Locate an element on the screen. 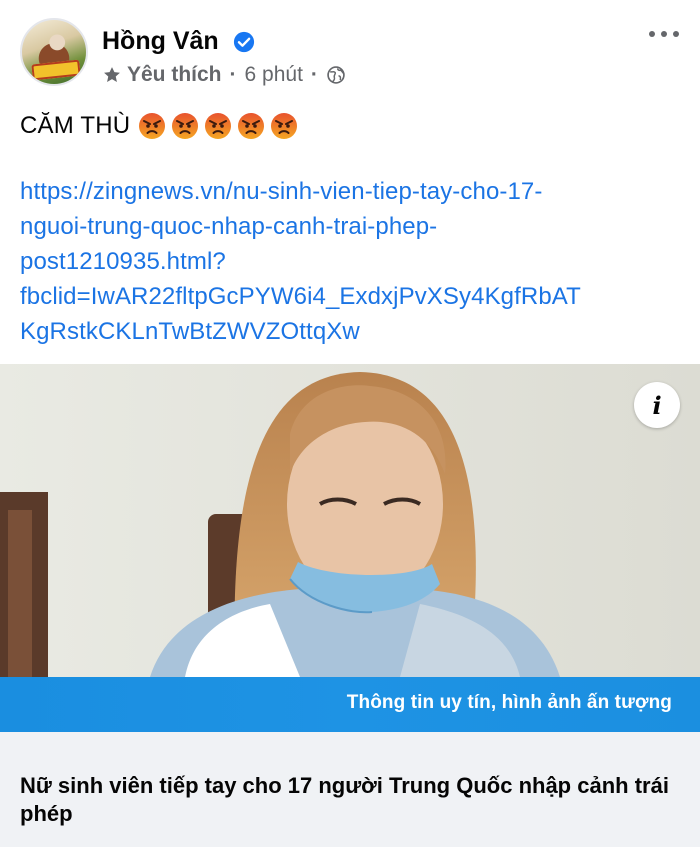  link-line: post1210935.html? is located at coordinates (354, 261).